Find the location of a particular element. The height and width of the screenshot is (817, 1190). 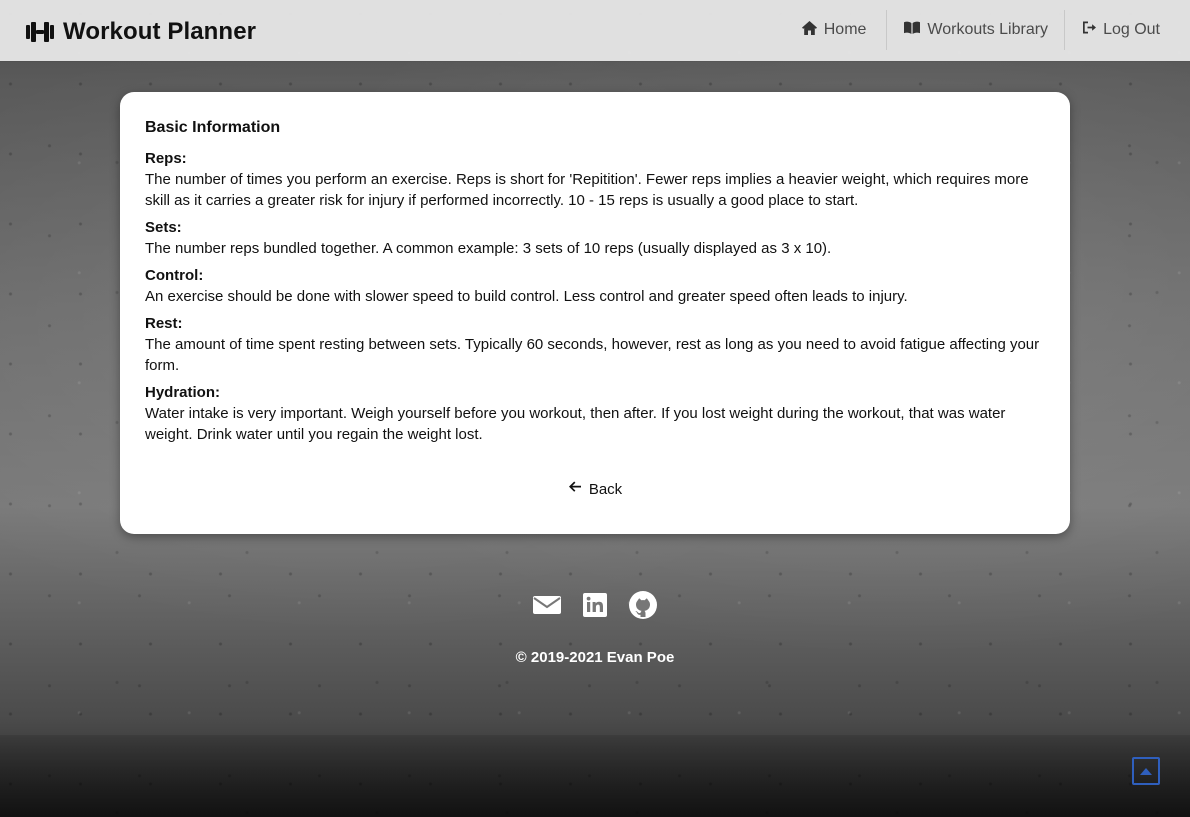

term-control: Control: is located at coordinates (174, 275).